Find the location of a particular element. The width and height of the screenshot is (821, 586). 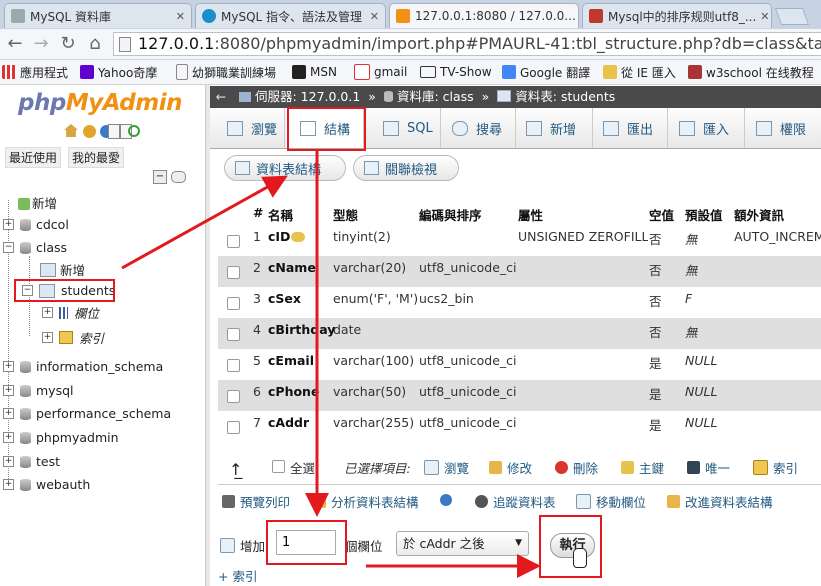

arrow-tree-to-subtab is located at coordinates (204, 222).